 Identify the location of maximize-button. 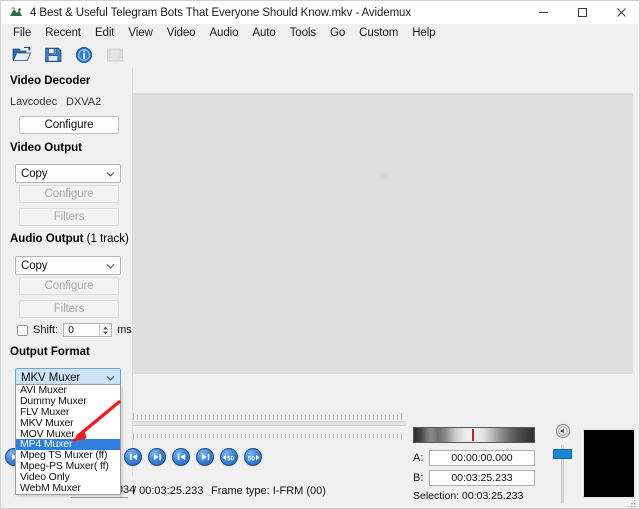
(582, 12).